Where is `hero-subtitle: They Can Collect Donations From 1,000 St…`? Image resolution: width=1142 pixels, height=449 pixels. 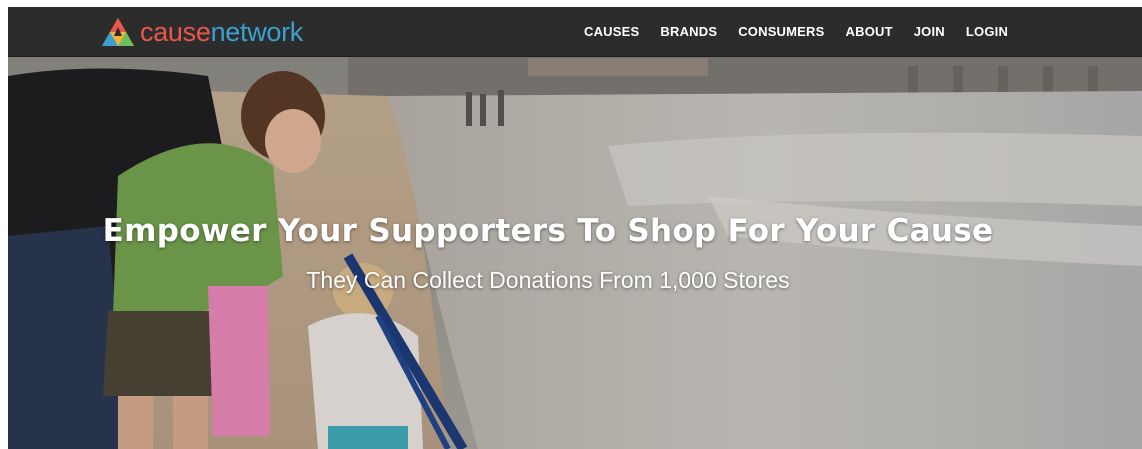
hero-subtitle: They Can Collect Donations From 1,000 St… is located at coordinates (548, 280).